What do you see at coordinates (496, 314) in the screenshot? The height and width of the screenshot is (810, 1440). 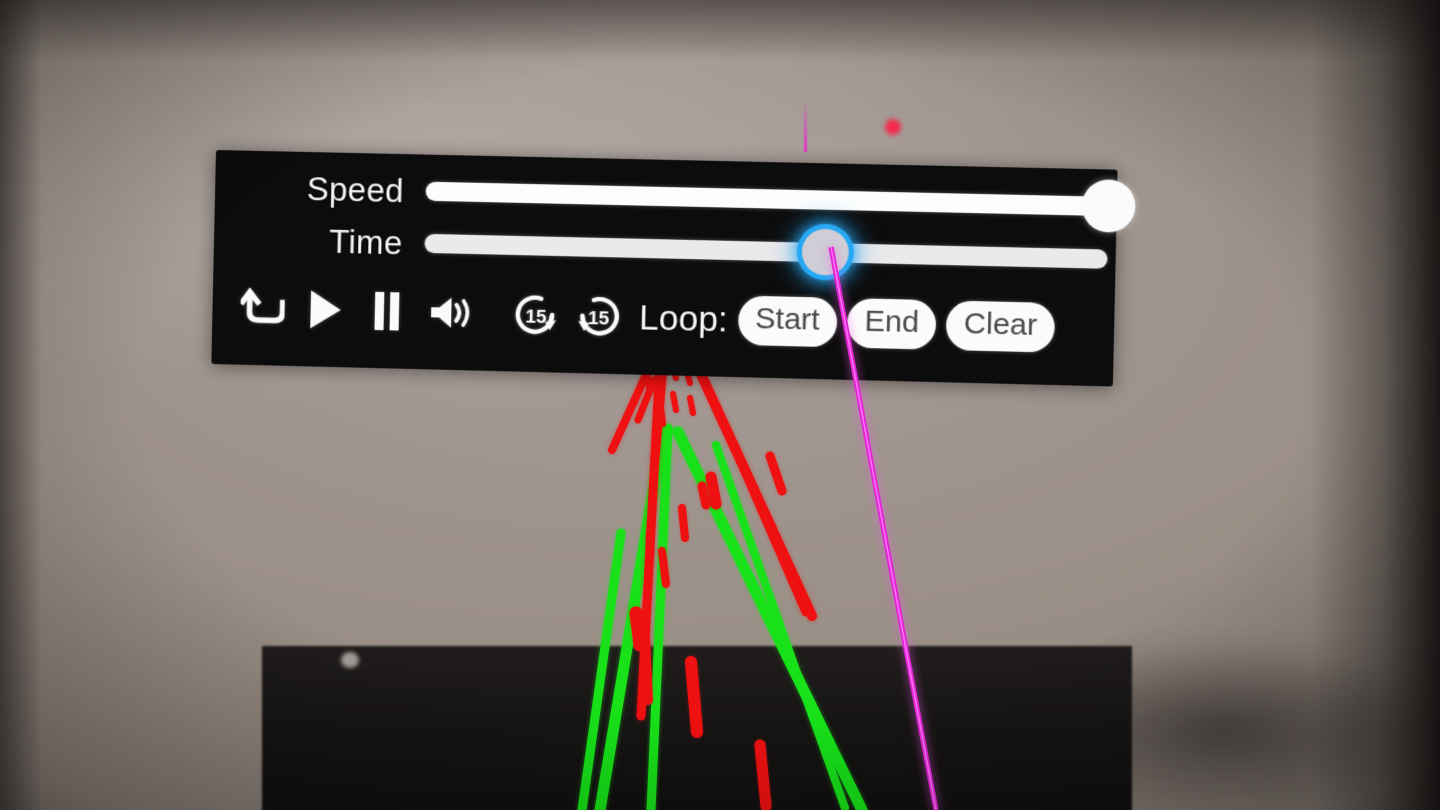 I see `controls-spacer` at bounding box center [496, 314].